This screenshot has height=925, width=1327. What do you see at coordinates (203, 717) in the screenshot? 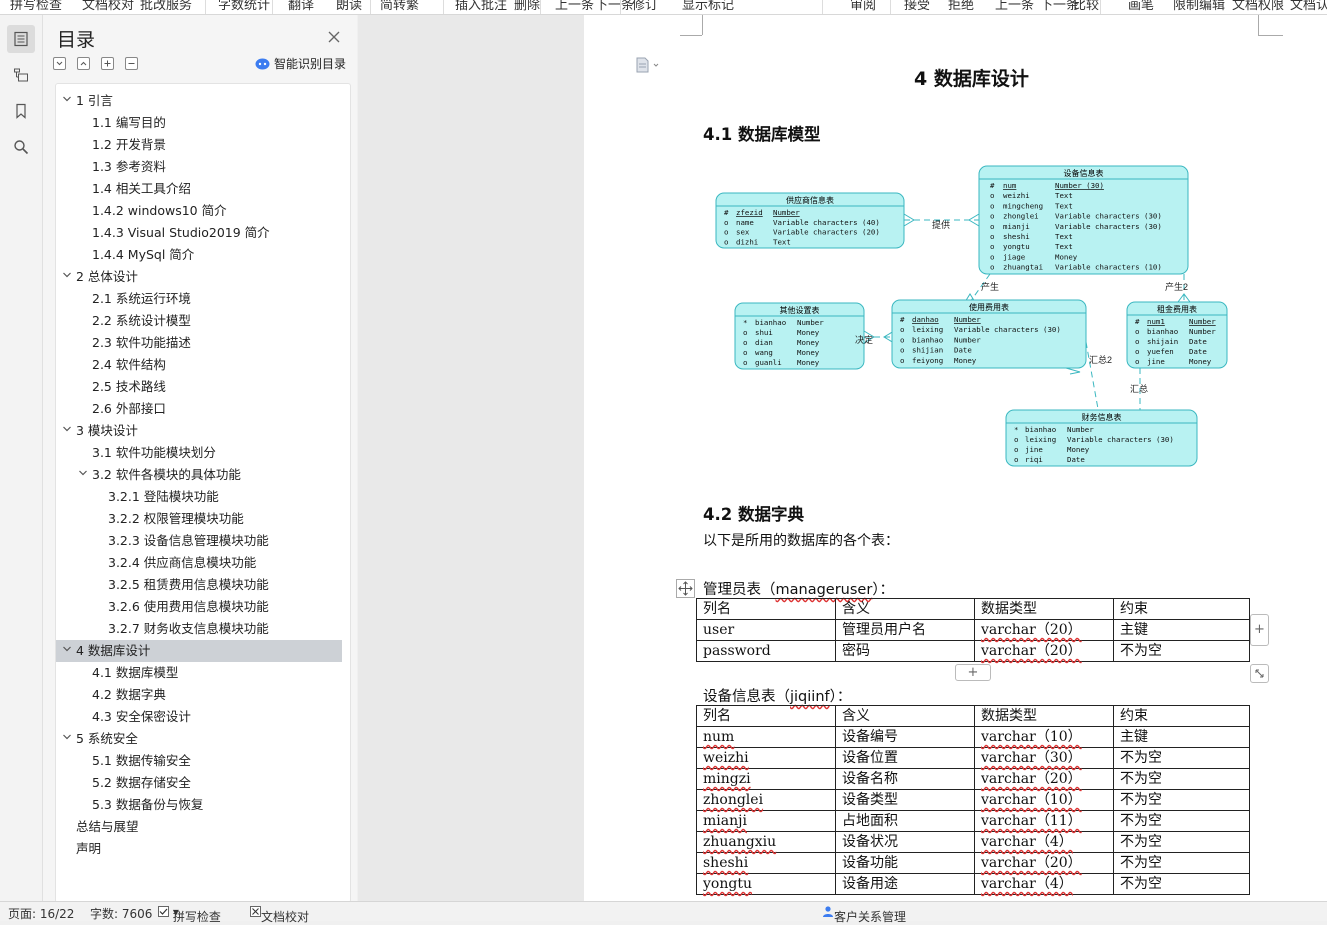
I see `toc-item: 4.3 安全保密设计` at bounding box center [203, 717].